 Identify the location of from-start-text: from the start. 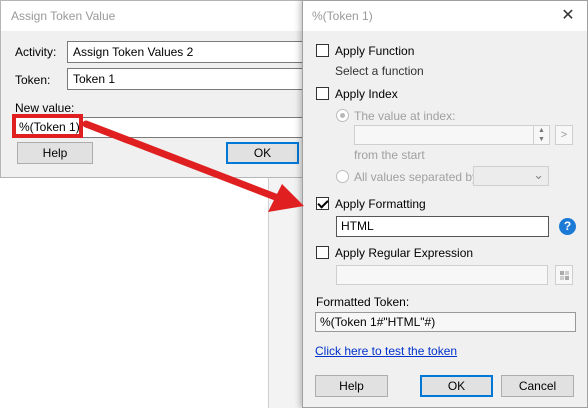
(389, 155).